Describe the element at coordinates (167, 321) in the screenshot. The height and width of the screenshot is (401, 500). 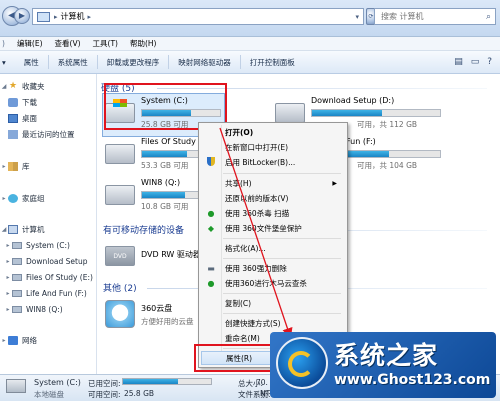
I see `cloud-subtitle: 方便好用的云盘` at that location.